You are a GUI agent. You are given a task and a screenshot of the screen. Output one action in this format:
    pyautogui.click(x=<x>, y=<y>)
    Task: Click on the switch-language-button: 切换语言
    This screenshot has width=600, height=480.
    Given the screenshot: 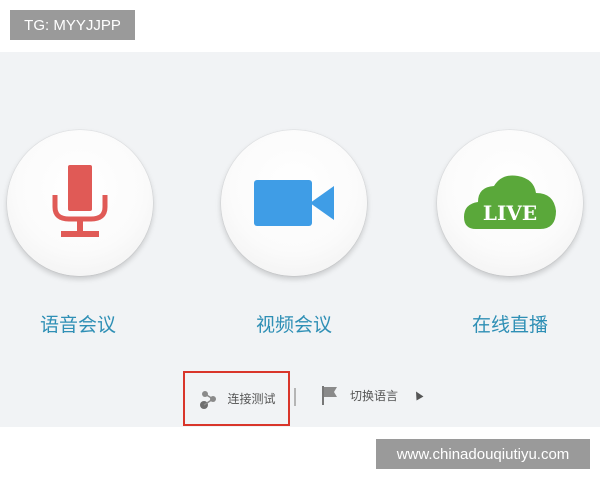 What is the action you would take?
    pyautogui.click(x=372, y=395)
    